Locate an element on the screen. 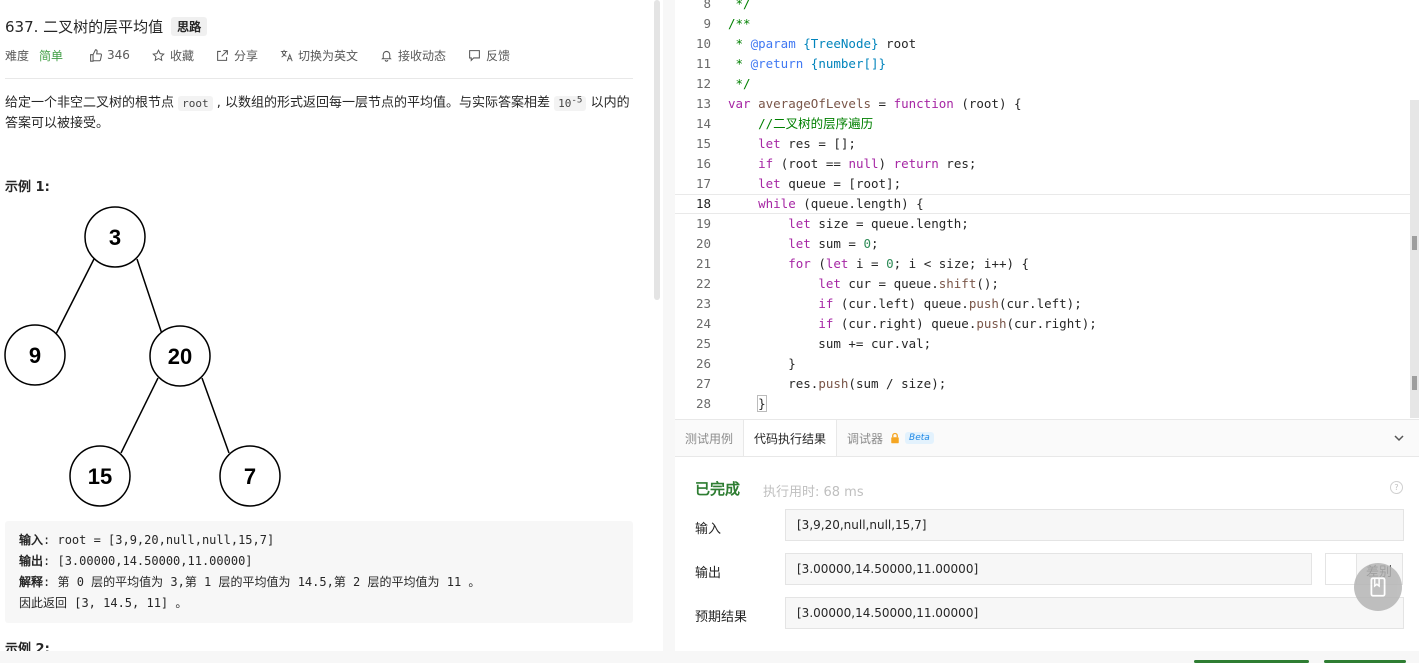 Image resolution: width=1419 pixels, height=663 pixels. description-text: 给定一个非空二叉树的根节点 is located at coordinates (92, 103).